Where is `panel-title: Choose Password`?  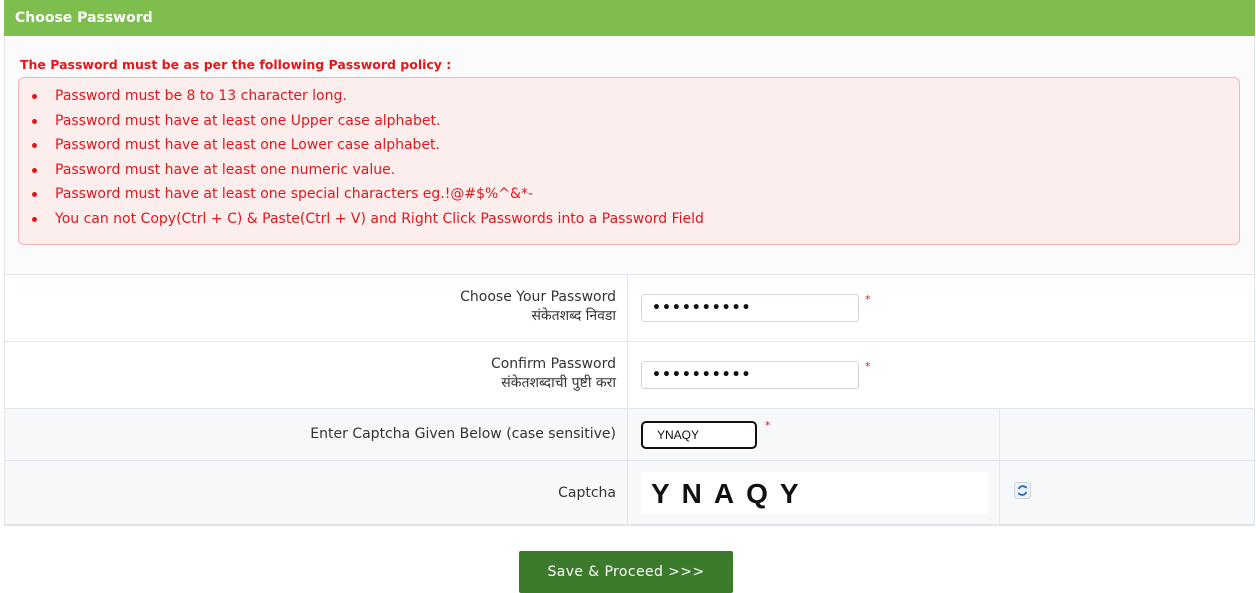 panel-title: Choose Password is located at coordinates (629, 18).